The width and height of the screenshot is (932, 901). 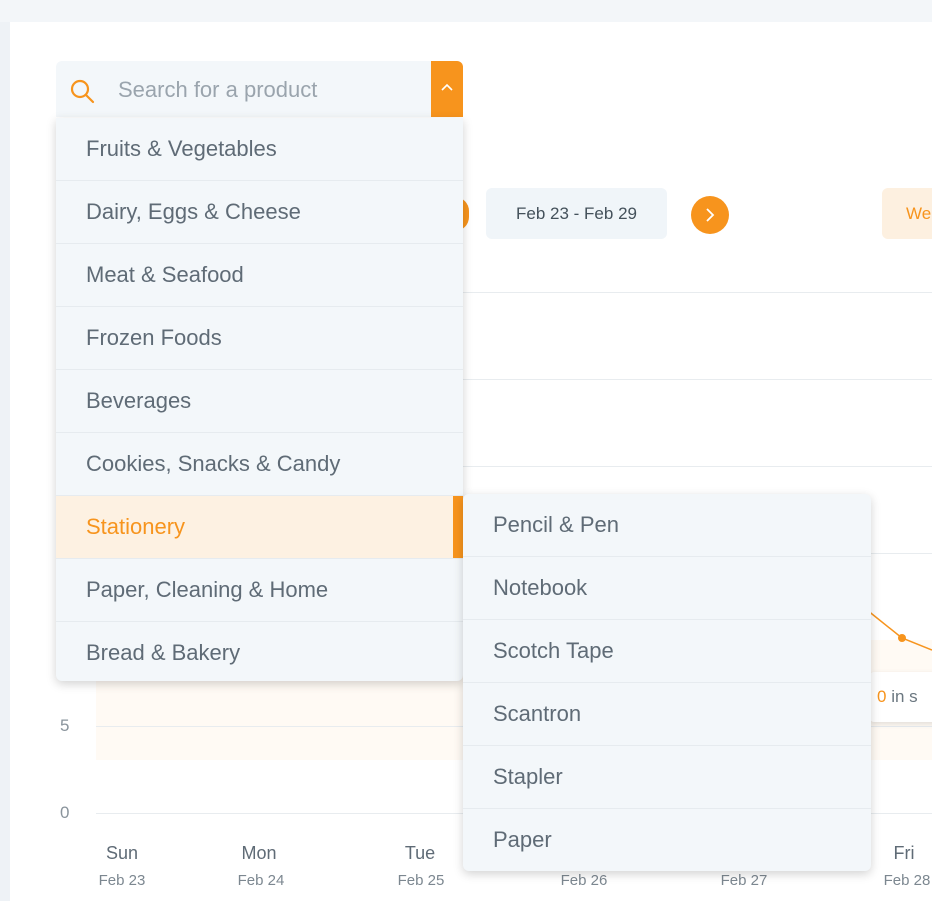 What do you see at coordinates (259, 527) in the screenshot?
I see `category-item-active: Stationery` at bounding box center [259, 527].